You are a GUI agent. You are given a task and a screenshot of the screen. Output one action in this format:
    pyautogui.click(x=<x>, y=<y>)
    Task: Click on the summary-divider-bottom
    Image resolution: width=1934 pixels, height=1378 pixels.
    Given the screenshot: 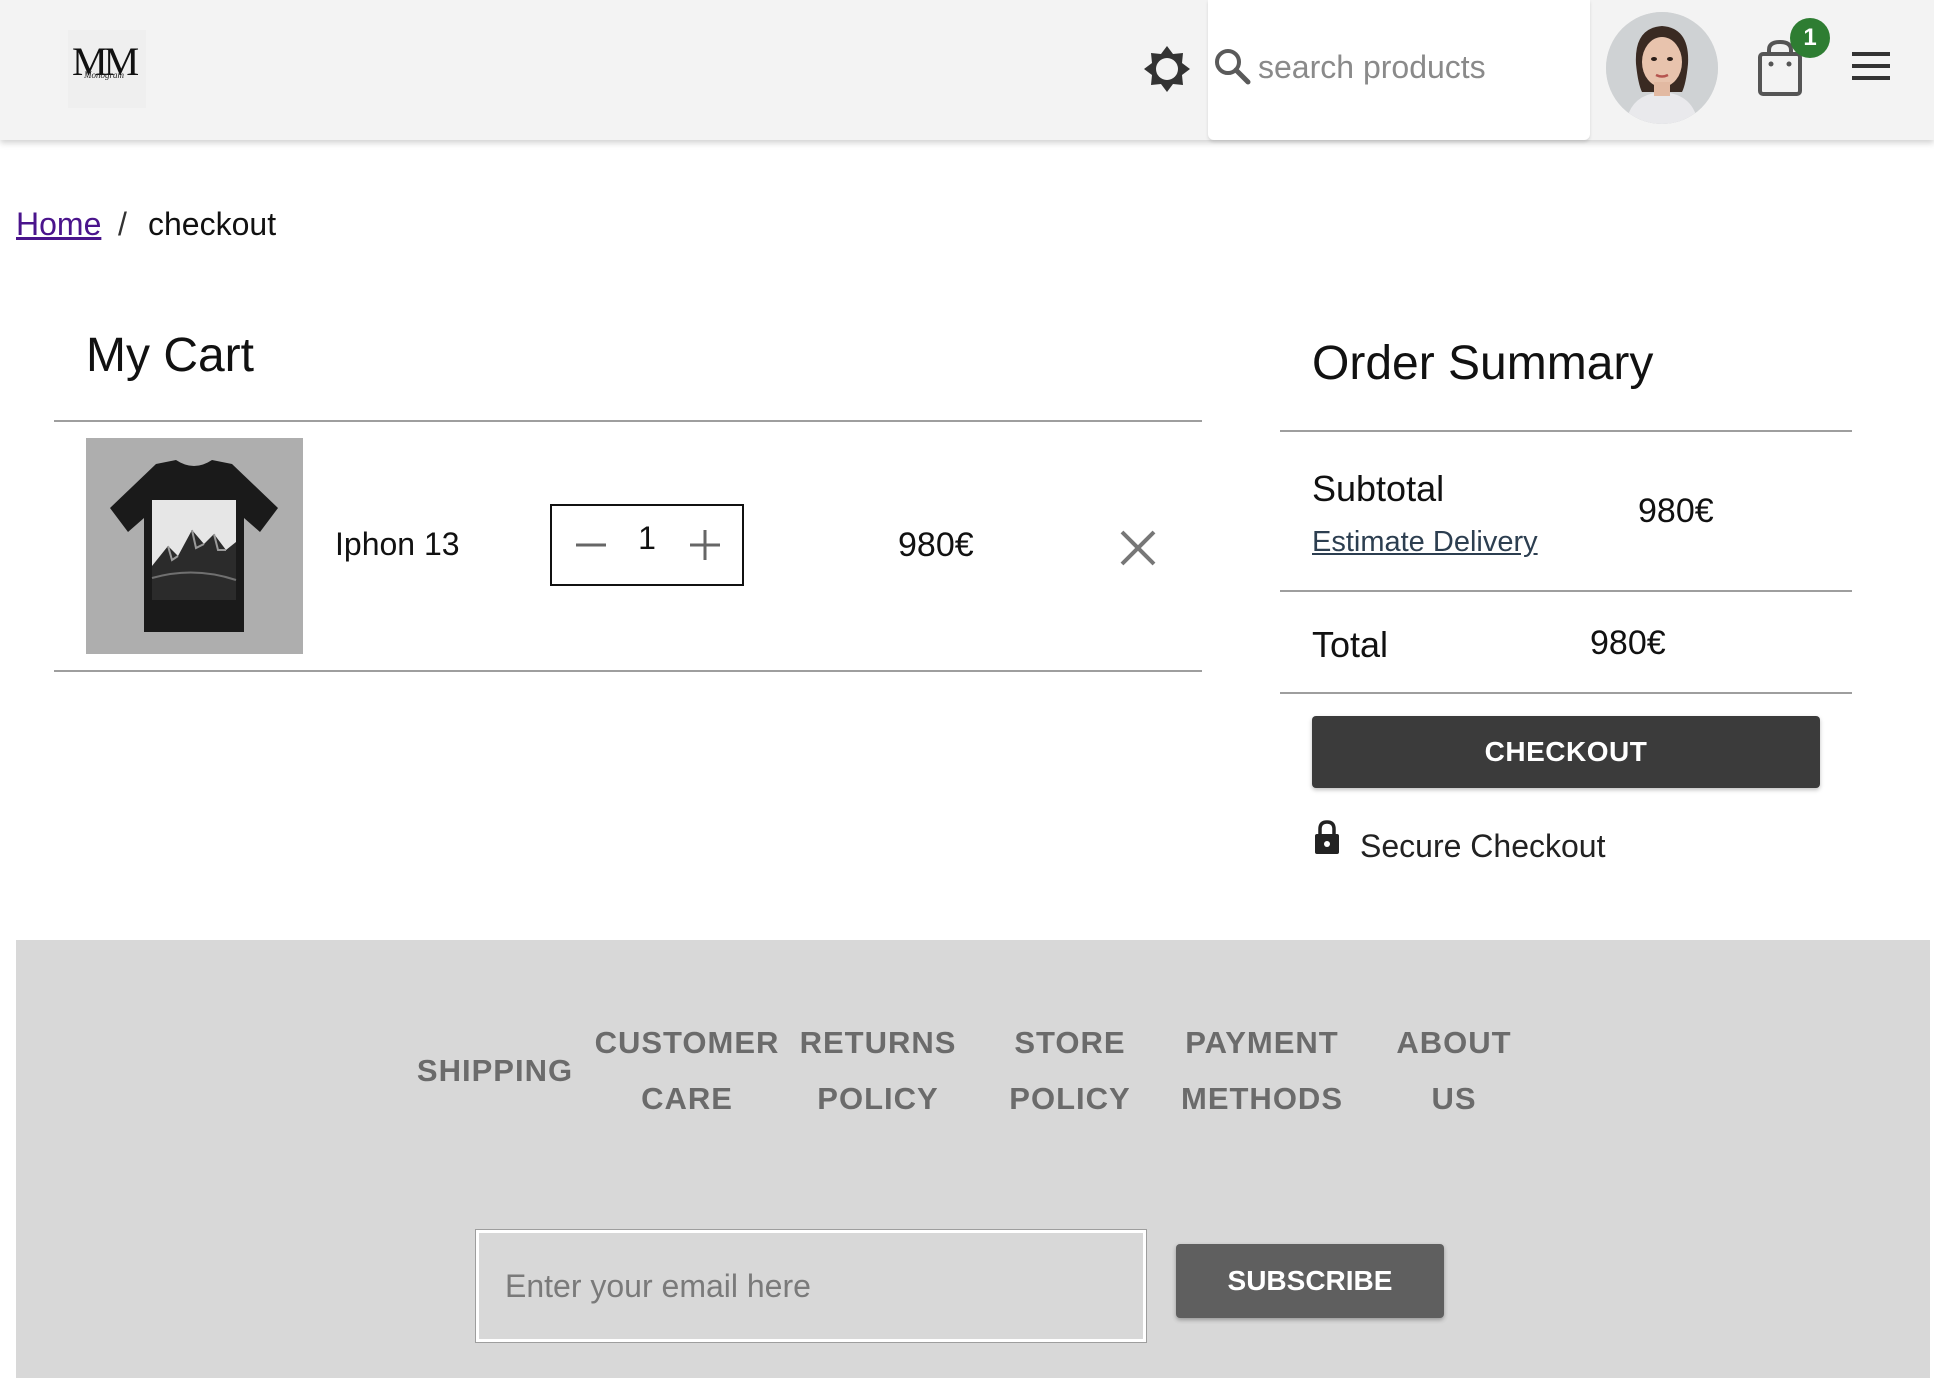 What is the action you would take?
    pyautogui.click(x=1566, y=693)
    